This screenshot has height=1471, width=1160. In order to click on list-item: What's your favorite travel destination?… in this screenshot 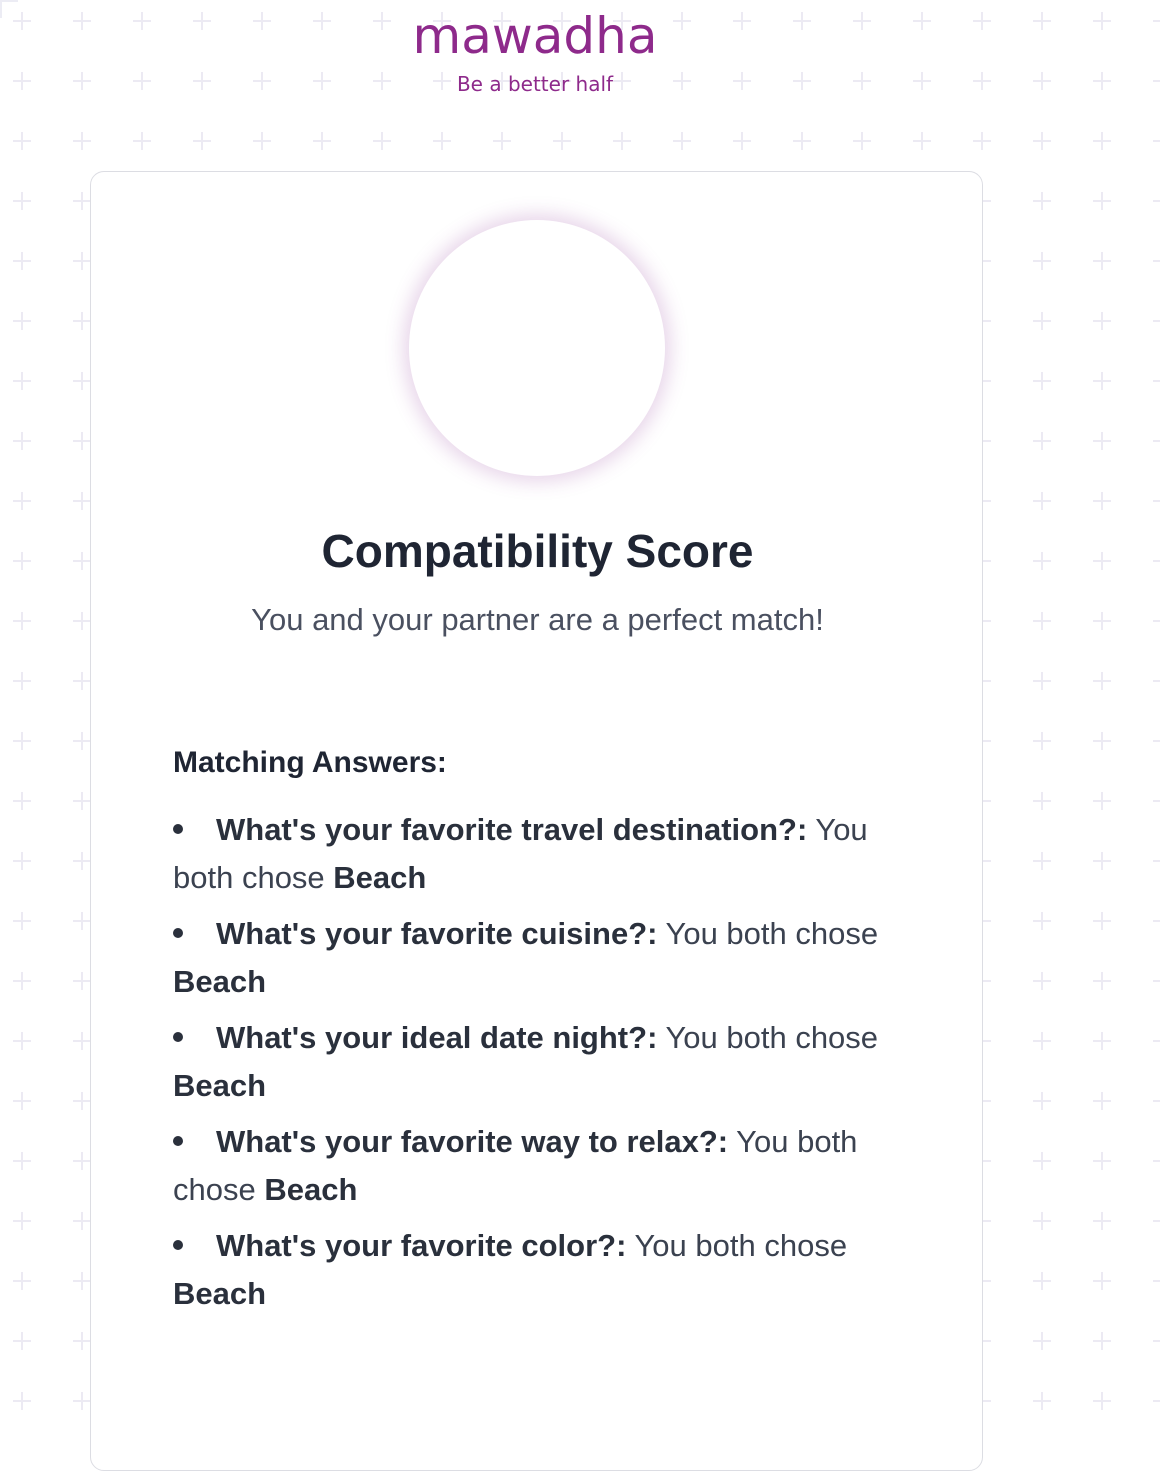, I will do `click(538, 854)`.